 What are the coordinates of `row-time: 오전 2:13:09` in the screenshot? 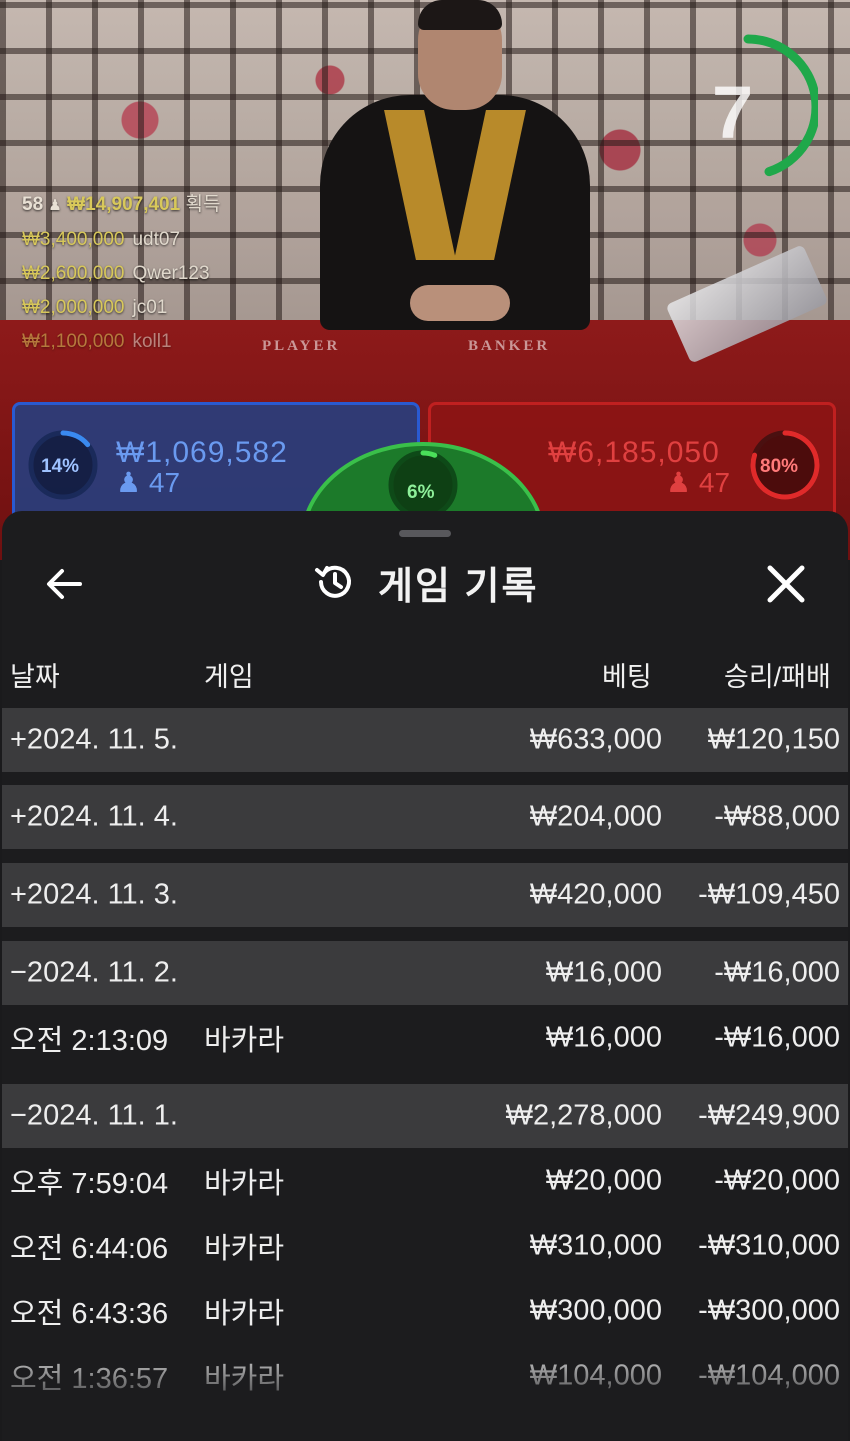 It's located at (89, 1041).